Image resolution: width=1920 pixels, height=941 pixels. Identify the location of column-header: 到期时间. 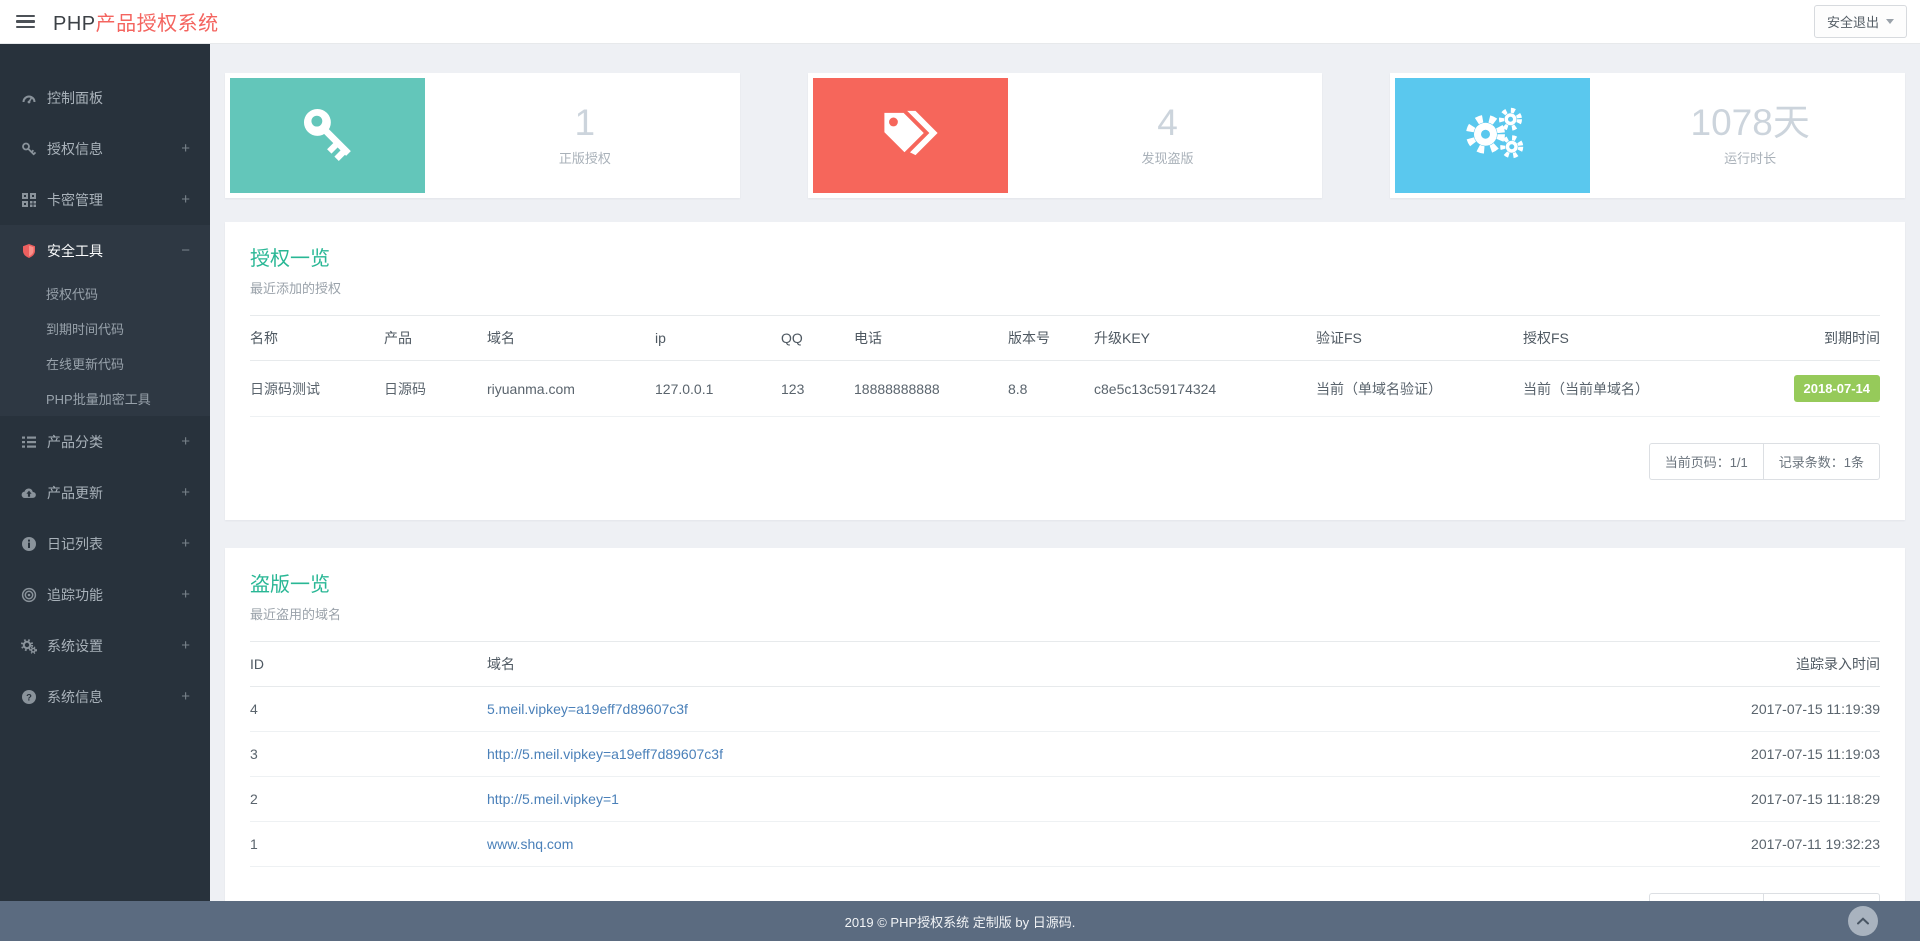
(1808, 338).